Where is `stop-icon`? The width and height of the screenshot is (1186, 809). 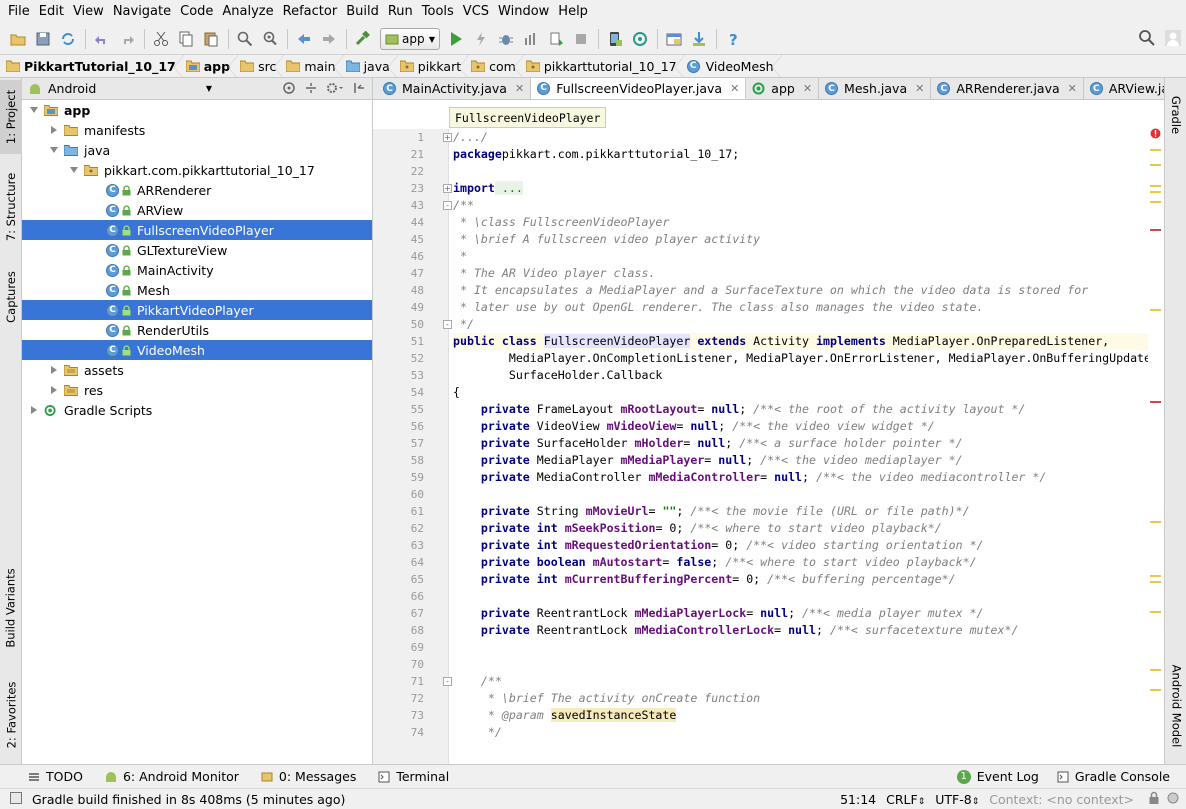 stop-icon is located at coordinates (581, 39).